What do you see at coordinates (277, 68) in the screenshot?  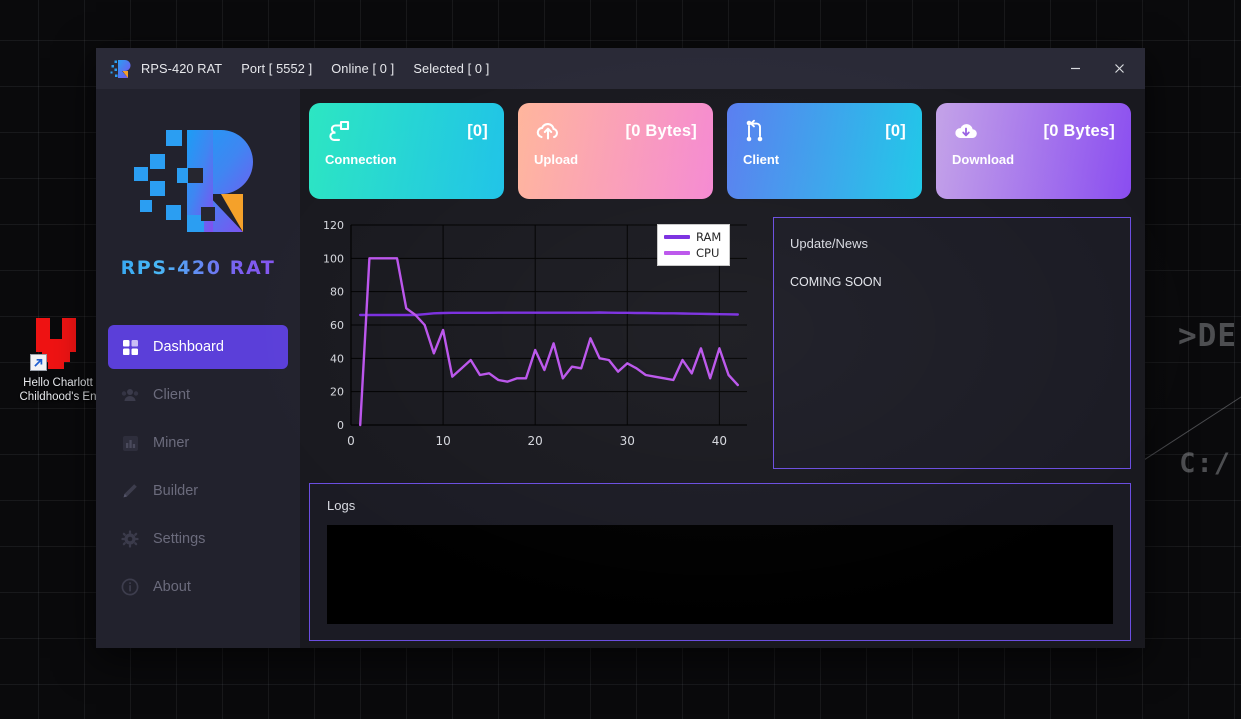 I see `titlebar-port: Port [ 5552 ]` at bounding box center [277, 68].